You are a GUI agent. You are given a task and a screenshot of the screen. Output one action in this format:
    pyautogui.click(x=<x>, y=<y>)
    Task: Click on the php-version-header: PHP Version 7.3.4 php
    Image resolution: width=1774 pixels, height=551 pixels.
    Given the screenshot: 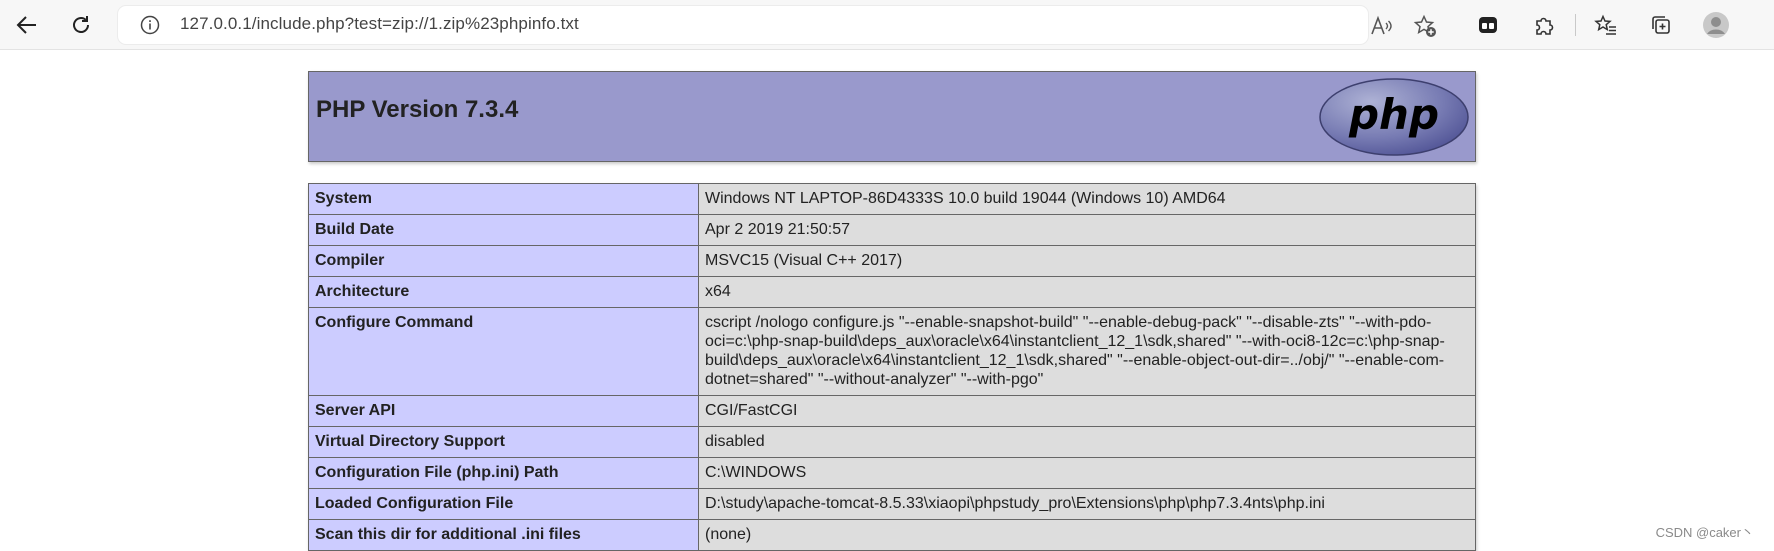 What is the action you would take?
    pyautogui.click(x=892, y=116)
    